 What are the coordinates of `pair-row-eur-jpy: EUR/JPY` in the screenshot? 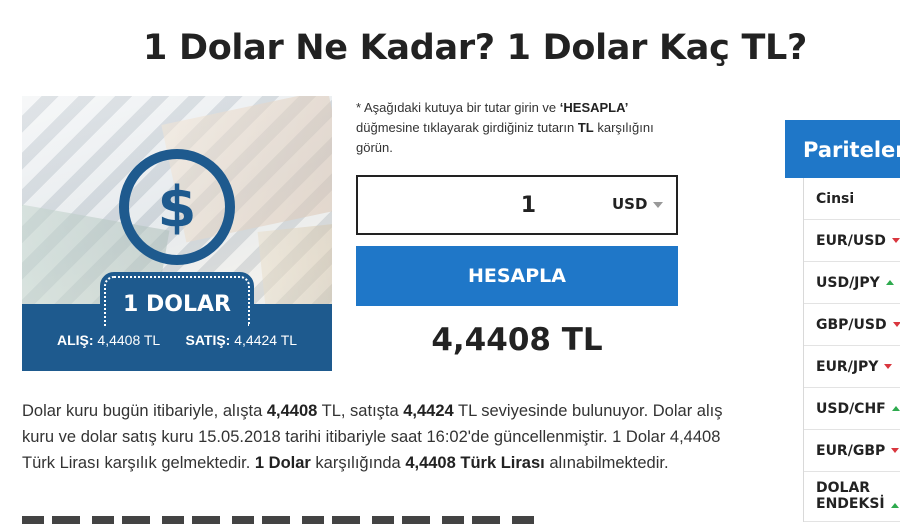 It's located at (852, 367).